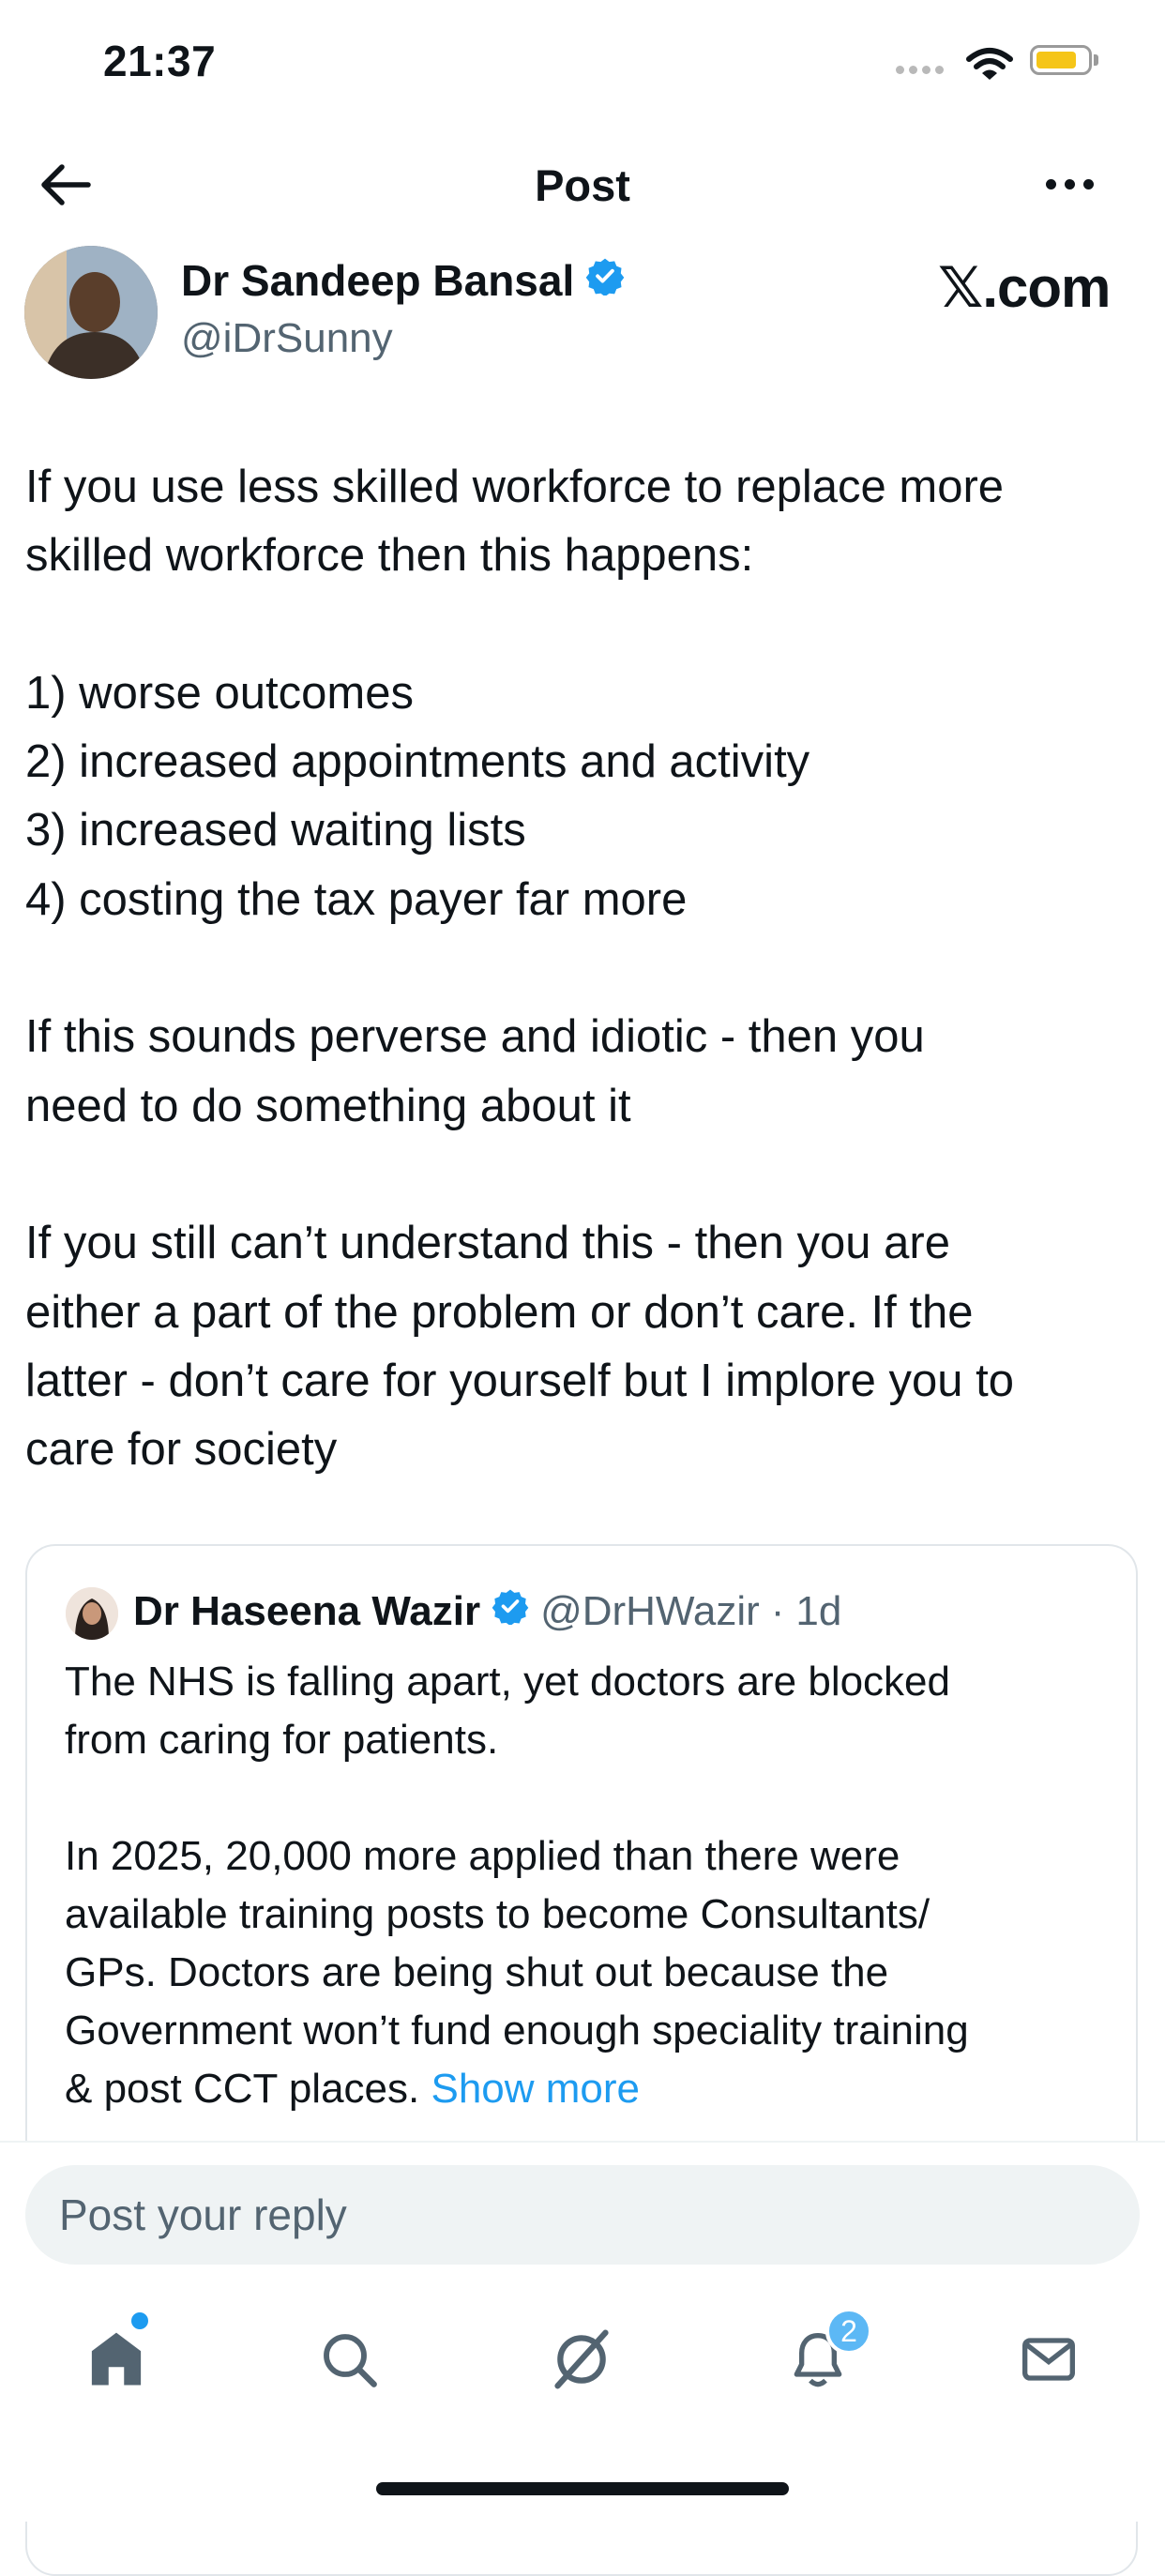  I want to click on grok-icon, so click(581, 2359).